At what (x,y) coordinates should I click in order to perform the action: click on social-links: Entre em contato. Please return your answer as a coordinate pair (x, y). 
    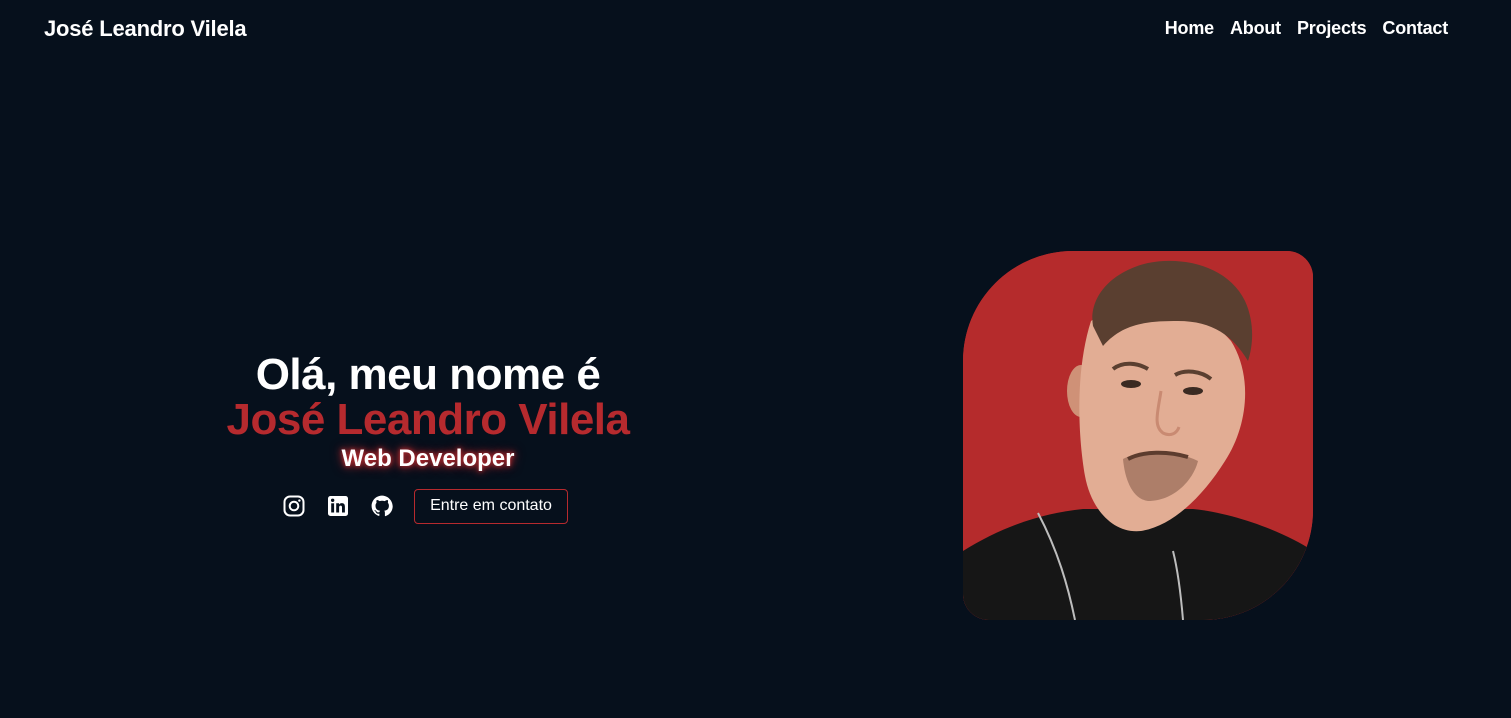
    Looking at the image, I should click on (425, 506).